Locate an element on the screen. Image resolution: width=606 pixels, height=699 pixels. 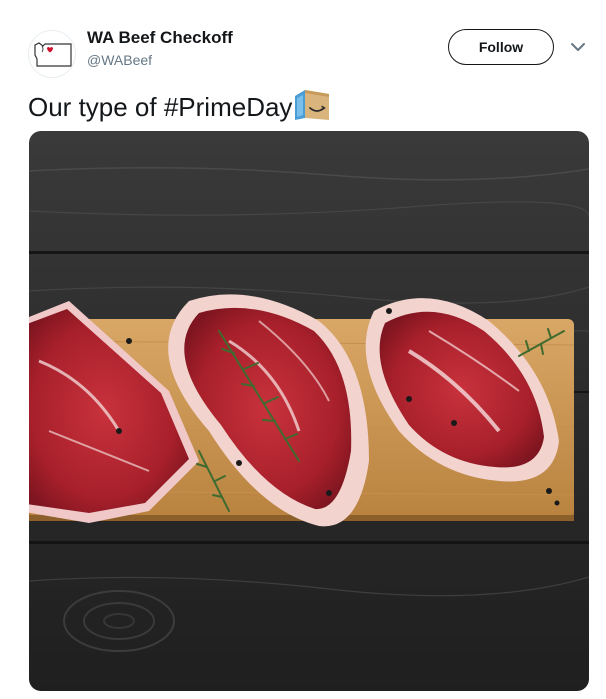
chevron-down-icon is located at coordinates (578, 47).